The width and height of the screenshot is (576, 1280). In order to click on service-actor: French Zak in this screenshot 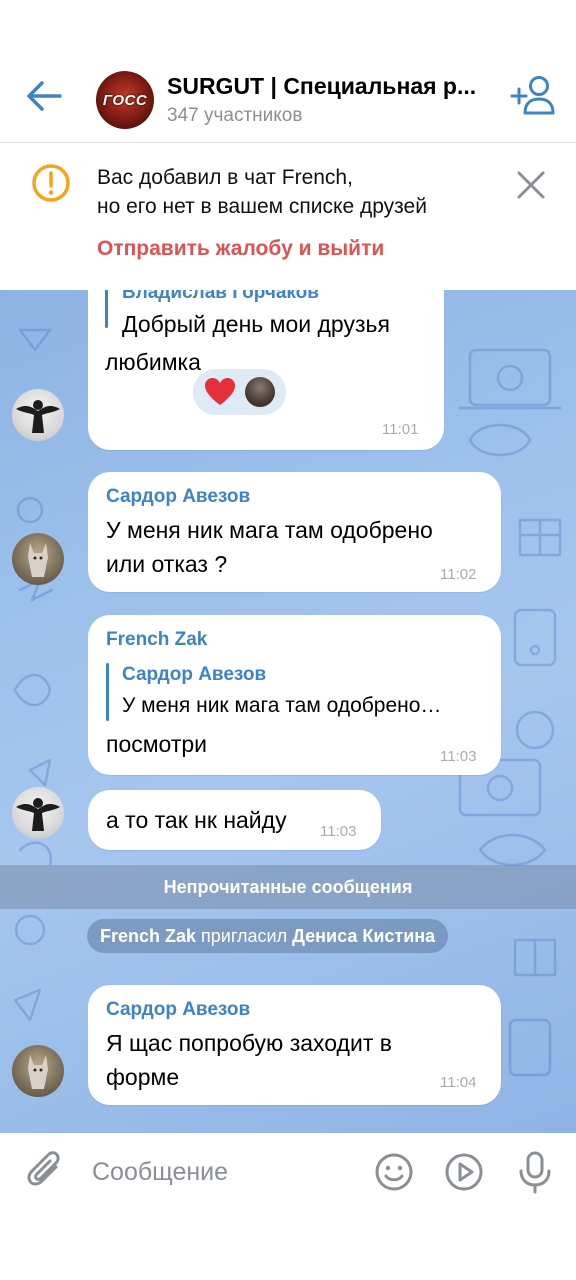, I will do `click(148, 936)`.